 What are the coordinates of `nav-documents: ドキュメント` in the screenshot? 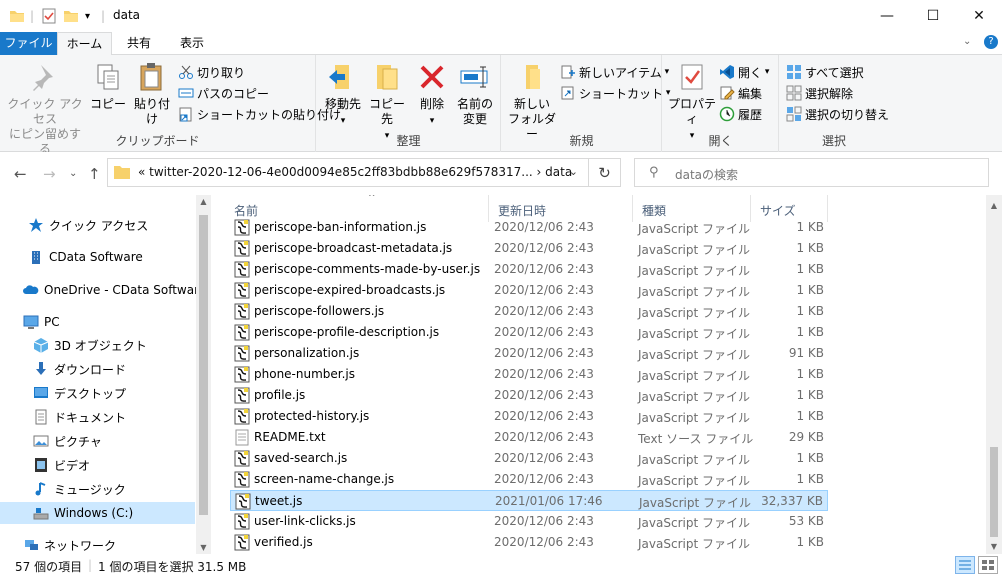 It's located at (97, 417).